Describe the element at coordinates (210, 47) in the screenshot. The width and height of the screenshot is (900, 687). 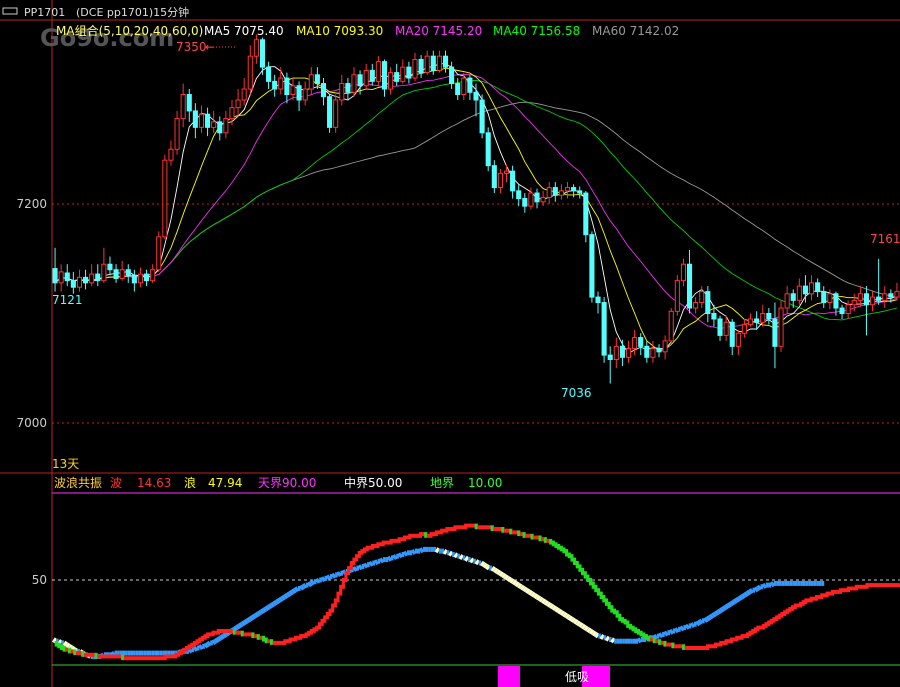
I see `high-price-arrow: ←` at that location.